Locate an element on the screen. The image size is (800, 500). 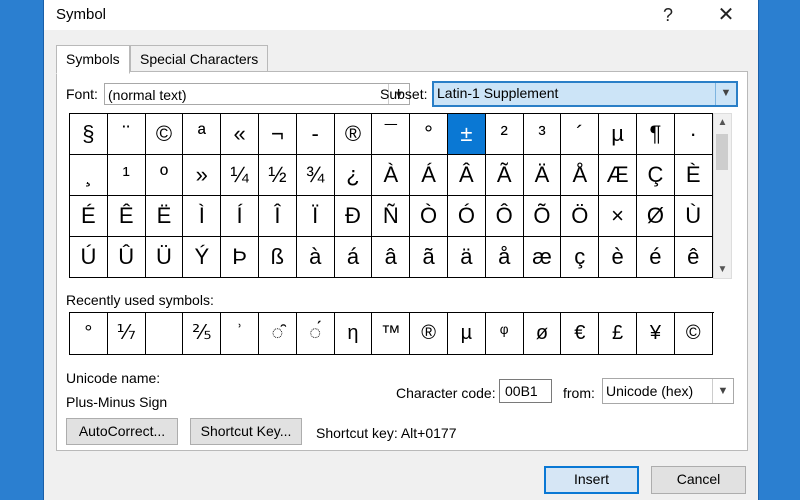
scroll-thumb is located at coordinates (722, 152).